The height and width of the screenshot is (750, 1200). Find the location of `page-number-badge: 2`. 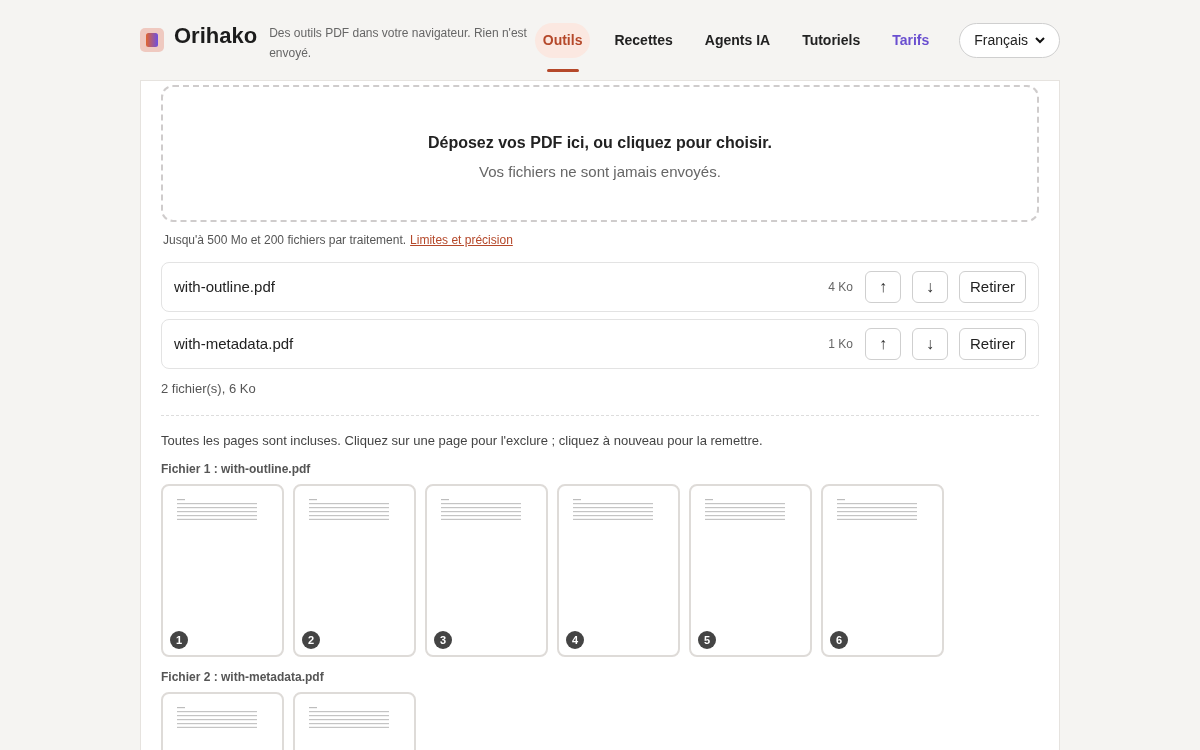

page-number-badge: 2 is located at coordinates (311, 640).